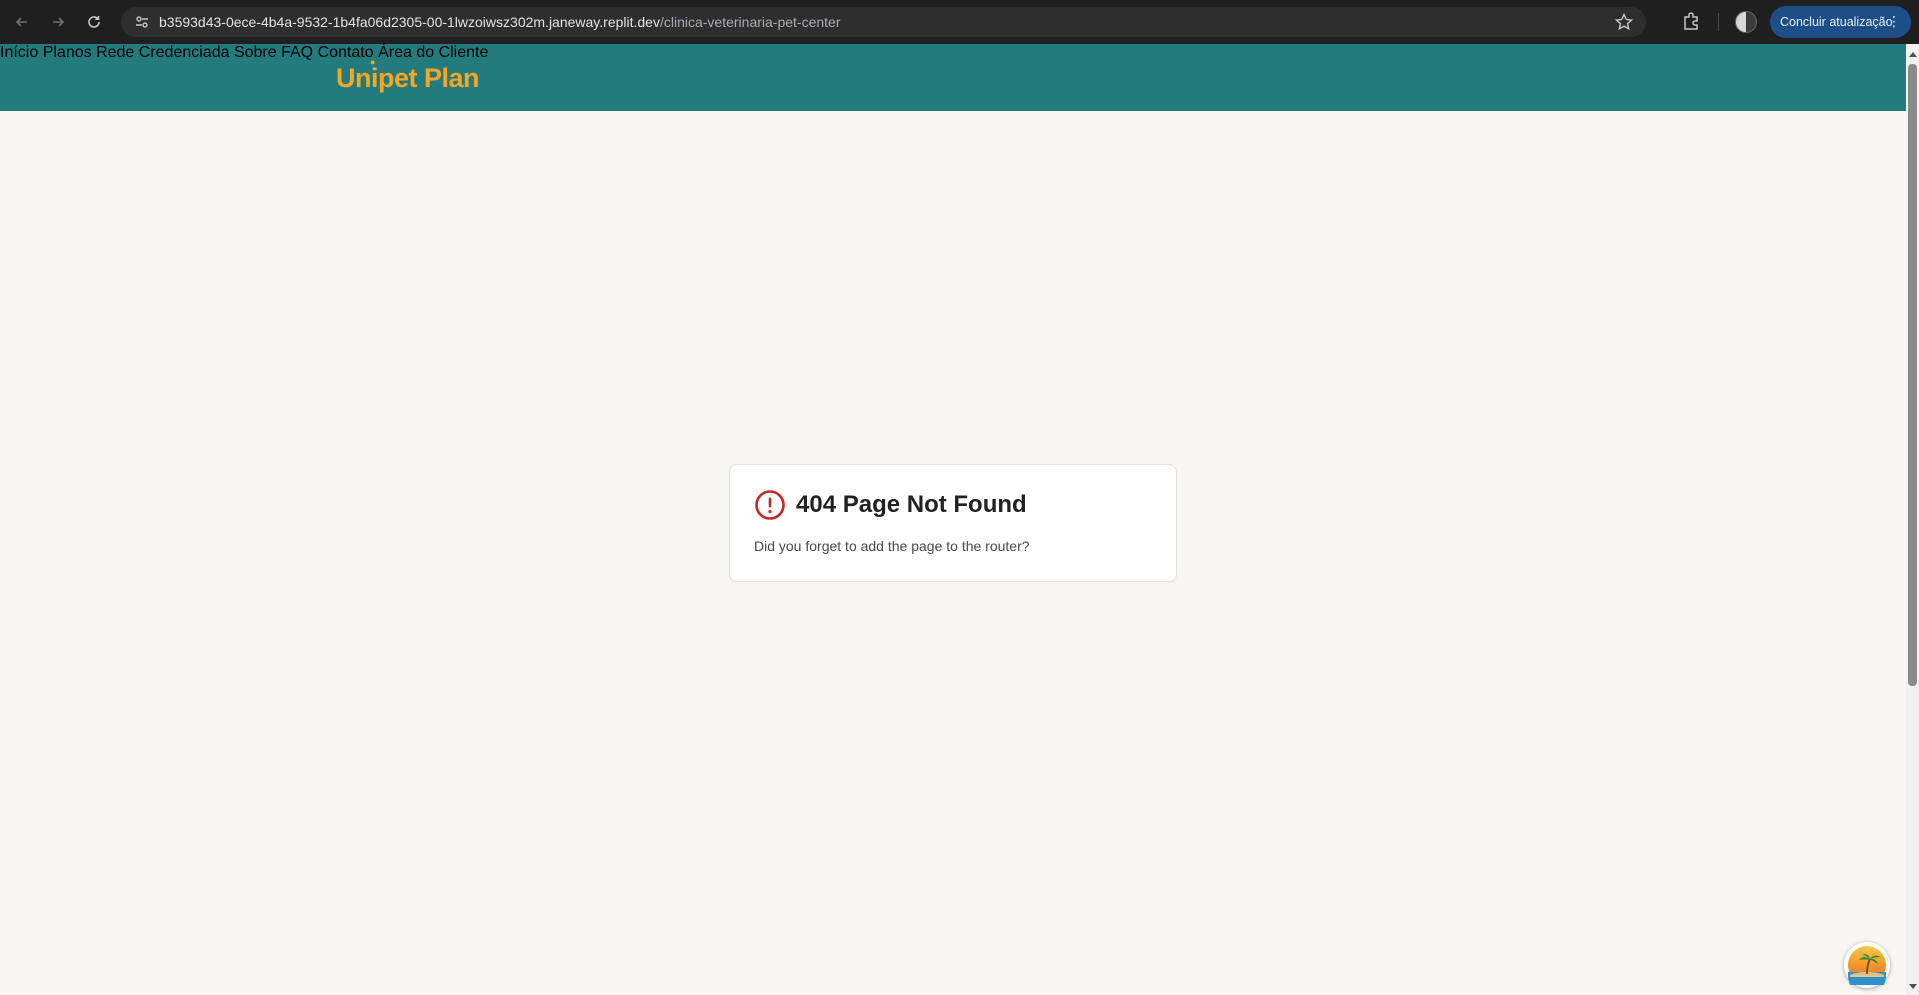 The width and height of the screenshot is (1919, 995). Describe the element at coordinates (1913, 986) in the screenshot. I see `scroll-down-arrow-icon` at that location.